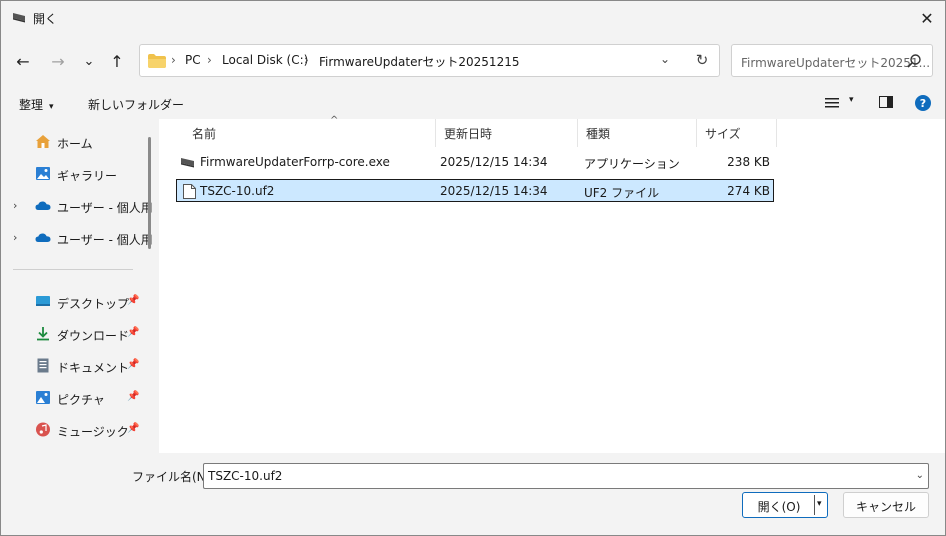 The height and width of the screenshot is (536, 946). Describe the element at coordinates (632, 164) in the screenshot. I see `file-type: アプリケーション` at that location.